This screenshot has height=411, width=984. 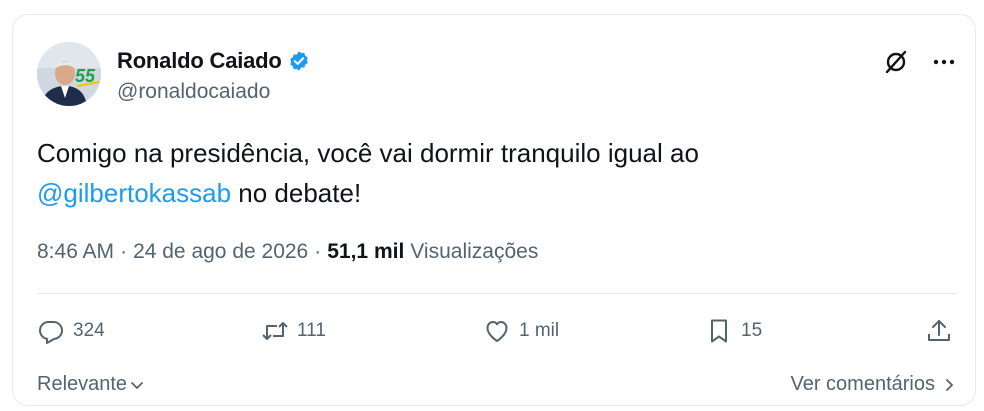 I want to click on sort-label: Relevante, so click(x=82, y=384).